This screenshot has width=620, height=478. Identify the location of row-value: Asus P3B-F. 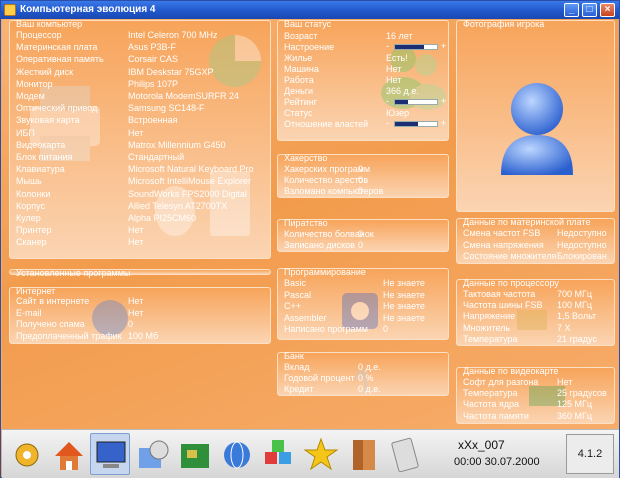
(152, 47).